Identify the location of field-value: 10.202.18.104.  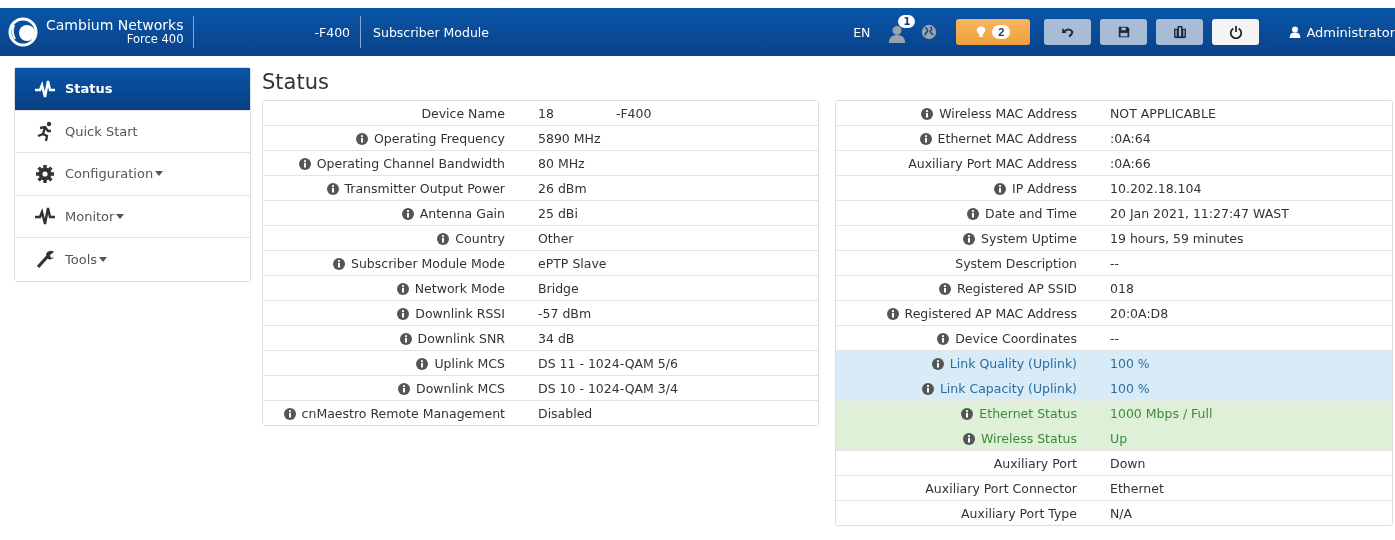
(1156, 188).